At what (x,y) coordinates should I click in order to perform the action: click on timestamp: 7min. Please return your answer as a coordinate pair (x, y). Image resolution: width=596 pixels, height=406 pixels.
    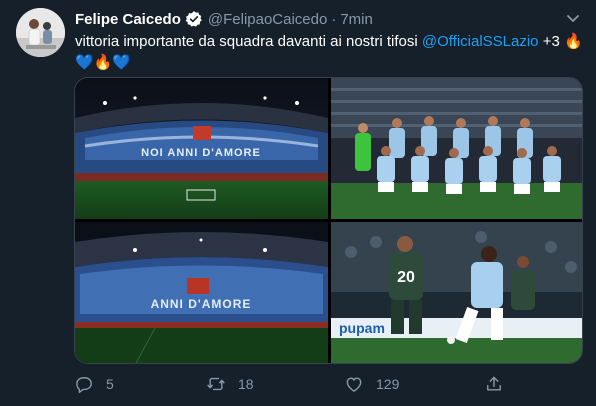
    Looking at the image, I should click on (356, 19).